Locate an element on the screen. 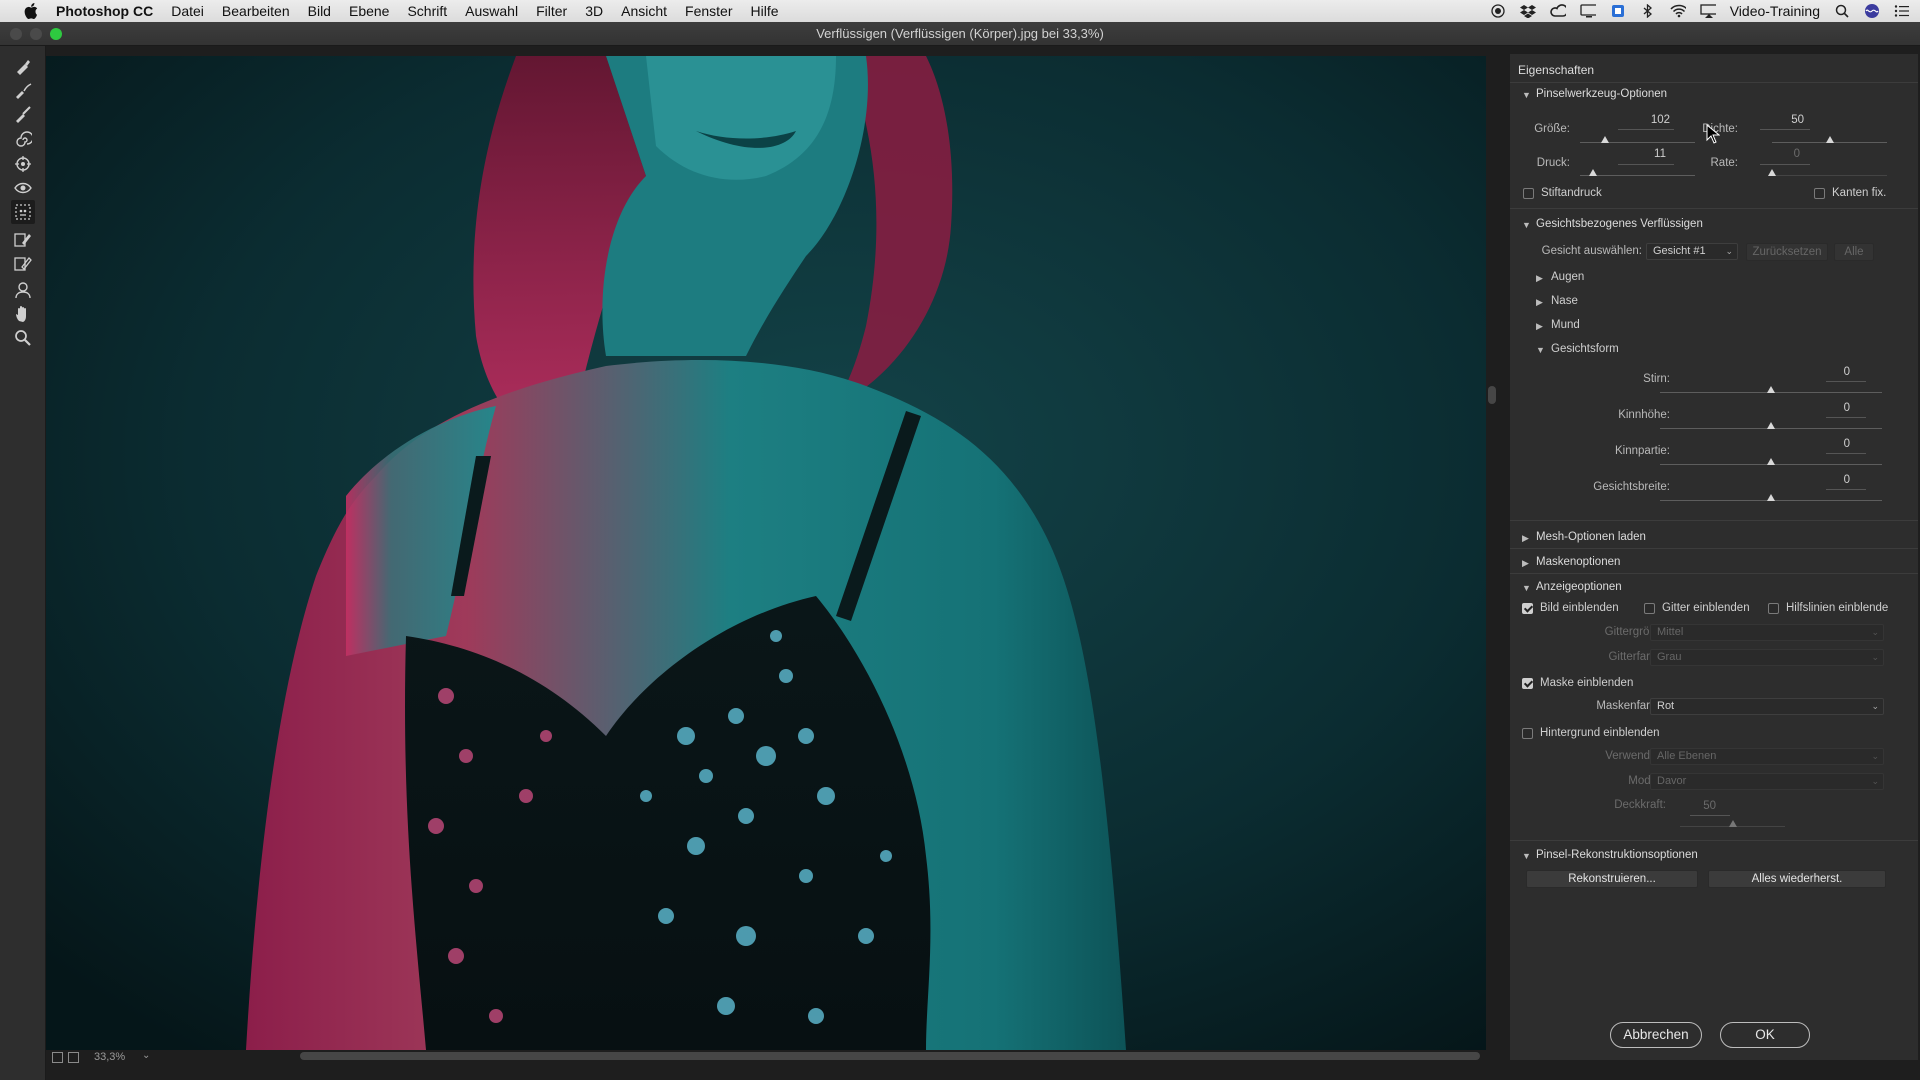  bloat-tool-icon is located at coordinates (23, 188).